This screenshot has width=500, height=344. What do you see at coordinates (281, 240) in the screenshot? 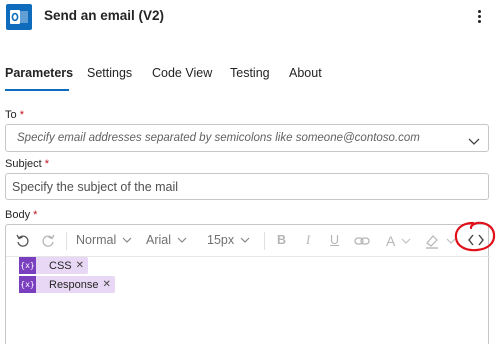
I see `bold-button: B` at bounding box center [281, 240].